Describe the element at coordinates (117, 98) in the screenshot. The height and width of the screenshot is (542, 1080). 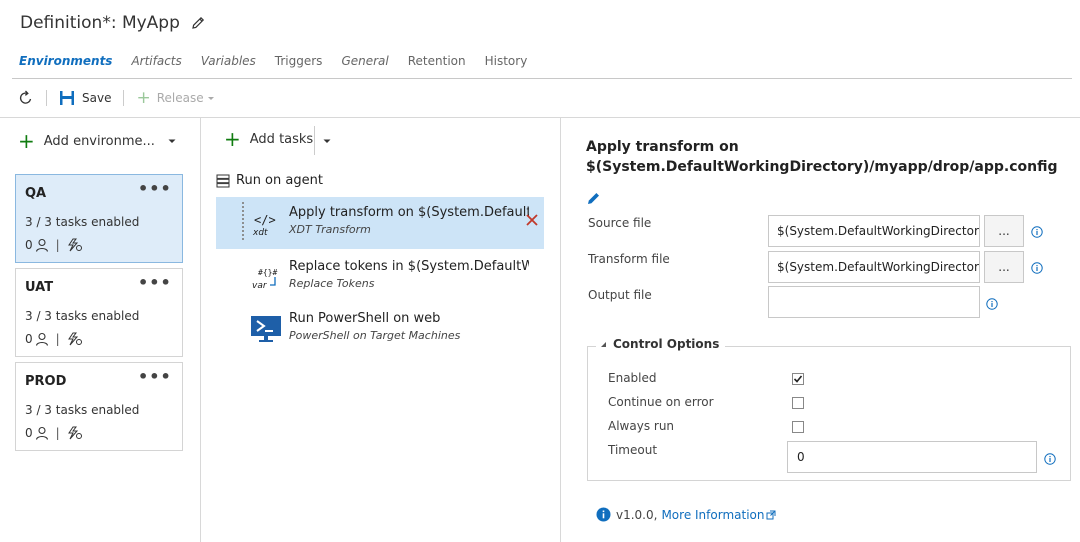
I see `toolbar: Save + Release` at that location.